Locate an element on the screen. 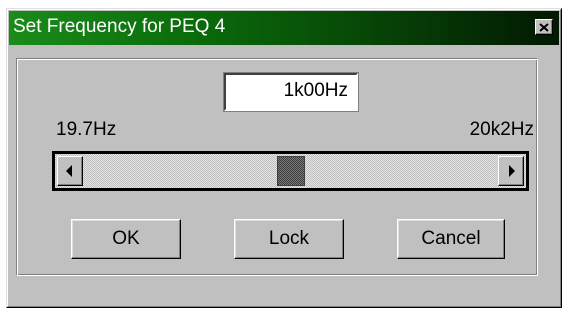  frequency-slider is located at coordinates (290, 171).